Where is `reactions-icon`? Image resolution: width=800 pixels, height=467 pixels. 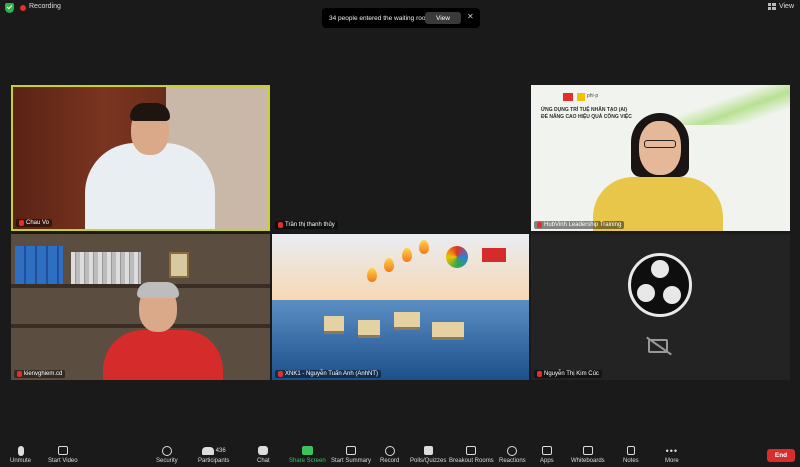
reactions-icon is located at coordinates (512, 450).